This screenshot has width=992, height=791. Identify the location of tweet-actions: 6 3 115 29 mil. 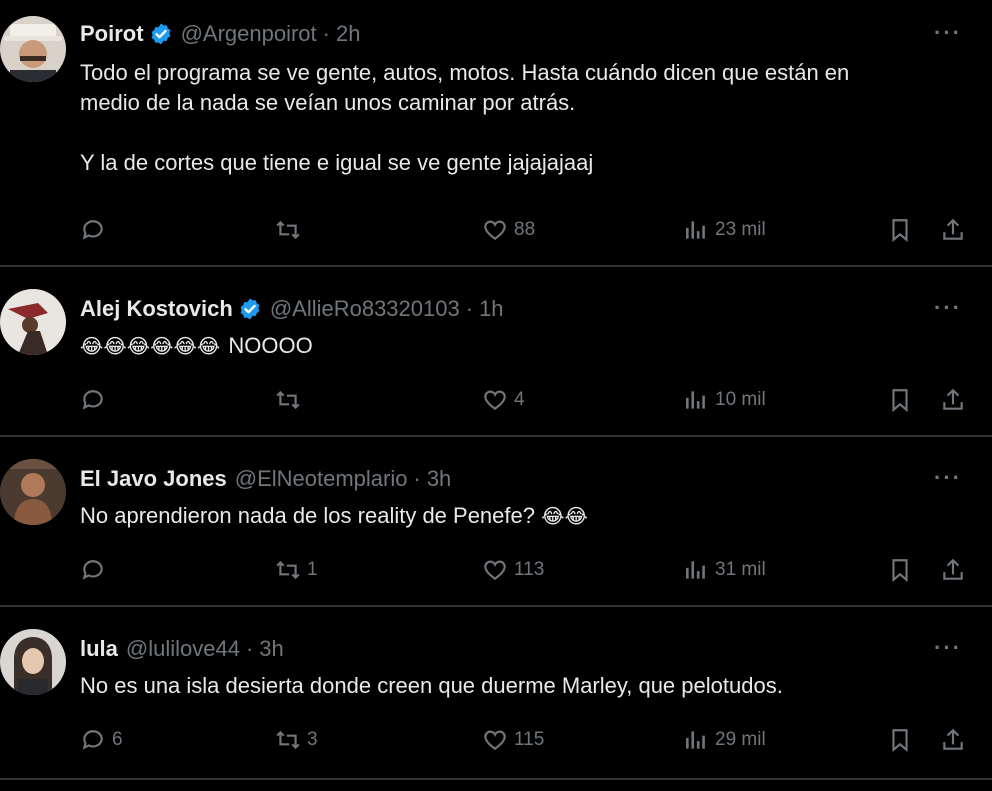
(525, 740).